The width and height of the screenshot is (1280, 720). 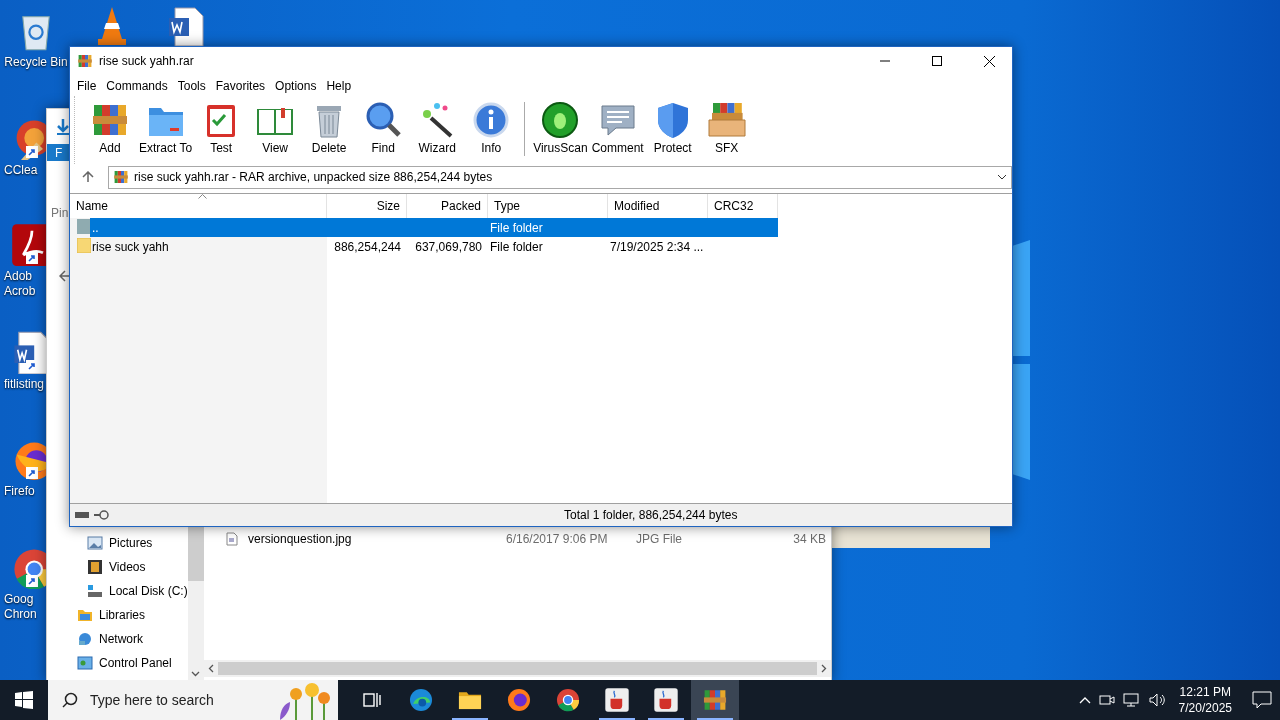 What do you see at coordinates (36, 62) in the screenshot?
I see `icon-label: Recycle Bin` at bounding box center [36, 62].